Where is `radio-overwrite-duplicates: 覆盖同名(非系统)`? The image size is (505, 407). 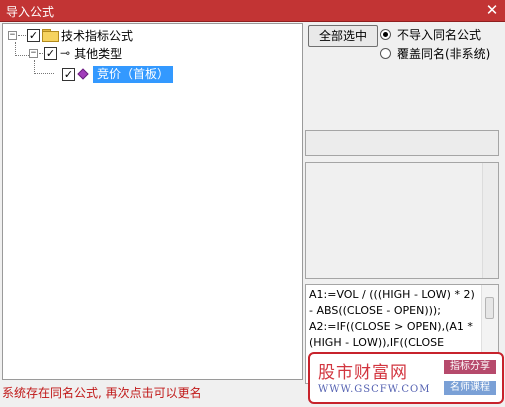
radio-overwrite-duplicates: 覆盖同名(非系统) is located at coordinates (435, 53).